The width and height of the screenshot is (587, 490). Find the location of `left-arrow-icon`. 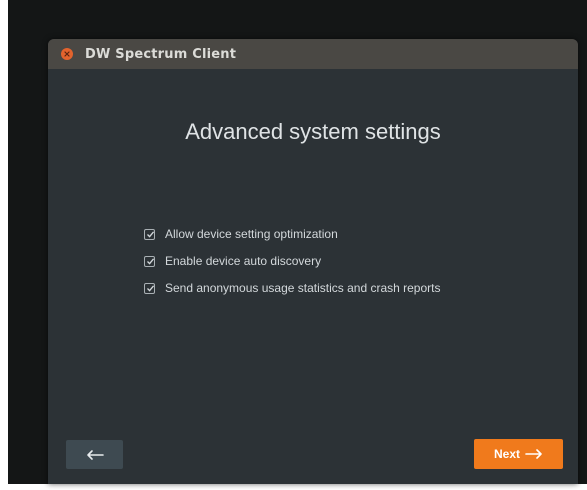

left-arrow-icon is located at coordinates (95, 454).